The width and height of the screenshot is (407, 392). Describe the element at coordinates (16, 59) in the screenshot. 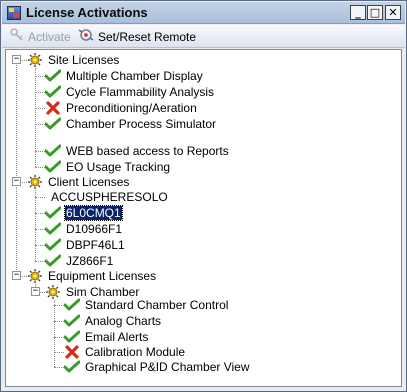

I see `site-licenses-expander: −` at that location.